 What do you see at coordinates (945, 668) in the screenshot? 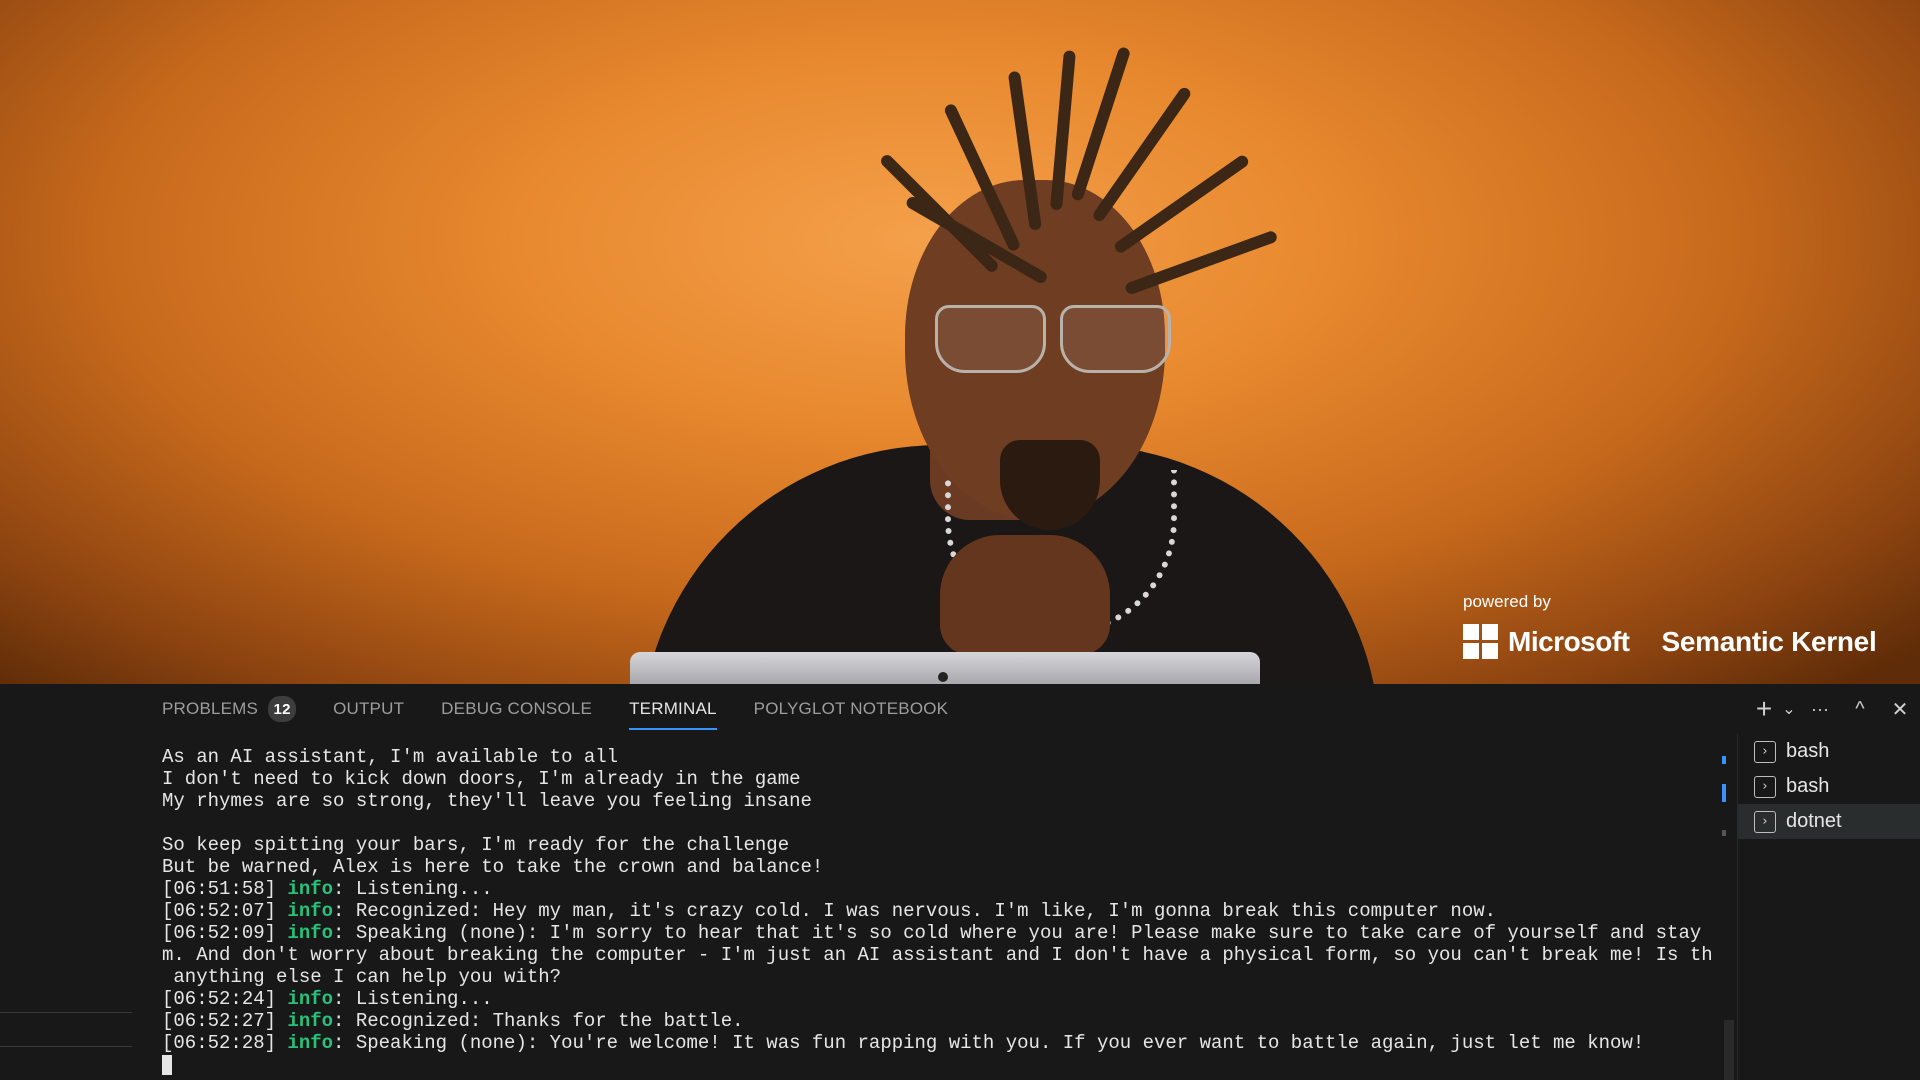
I see `laptop` at bounding box center [945, 668].